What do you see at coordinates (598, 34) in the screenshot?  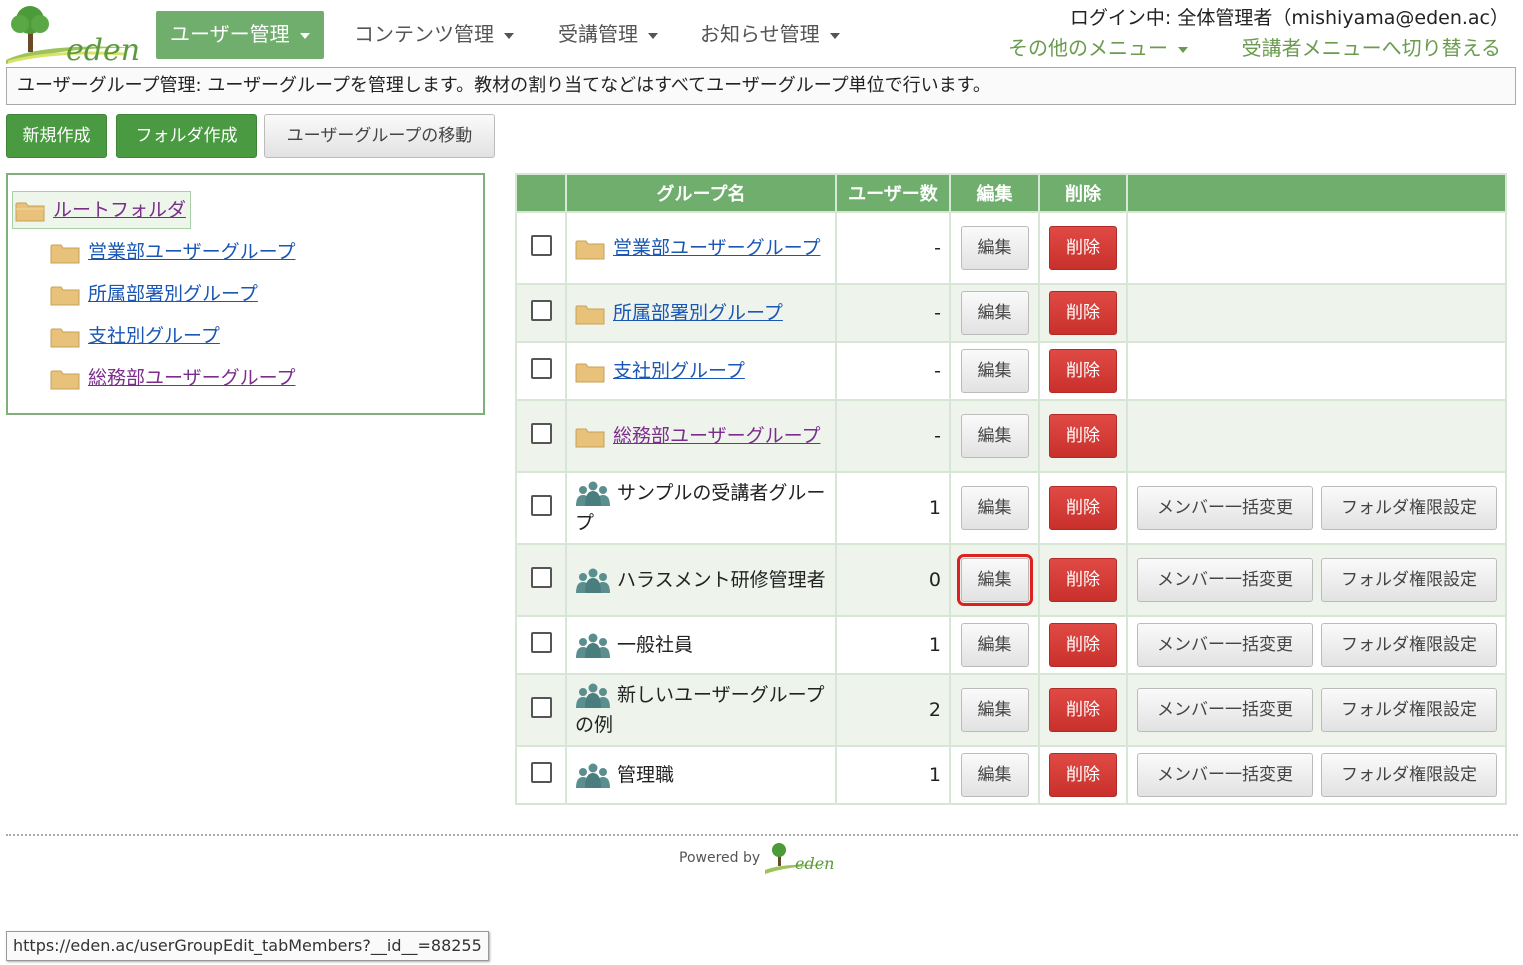 I see `nav-label: 受講管理` at bounding box center [598, 34].